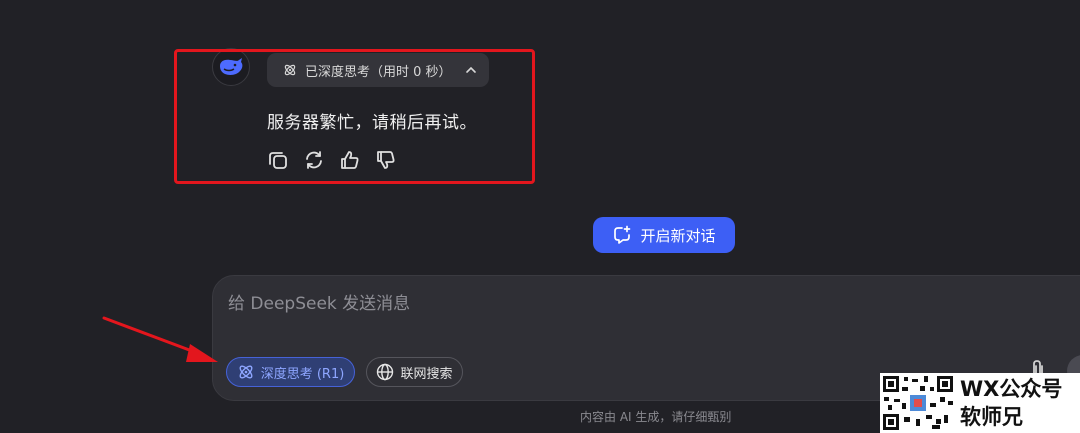  What do you see at coordinates (656, 417) in the screenshot?
I see `ai-disclaimer: 内容由 AI 生成，请仔细甄别` at bounding box center [656, 417].